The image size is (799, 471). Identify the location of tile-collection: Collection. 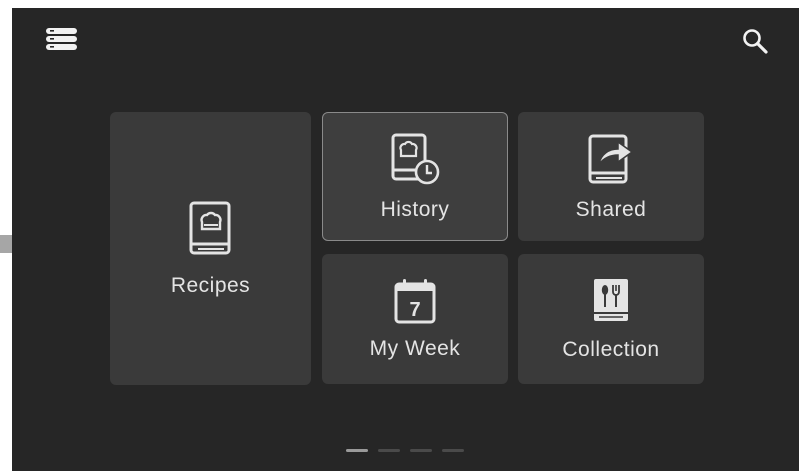
(611, 319).